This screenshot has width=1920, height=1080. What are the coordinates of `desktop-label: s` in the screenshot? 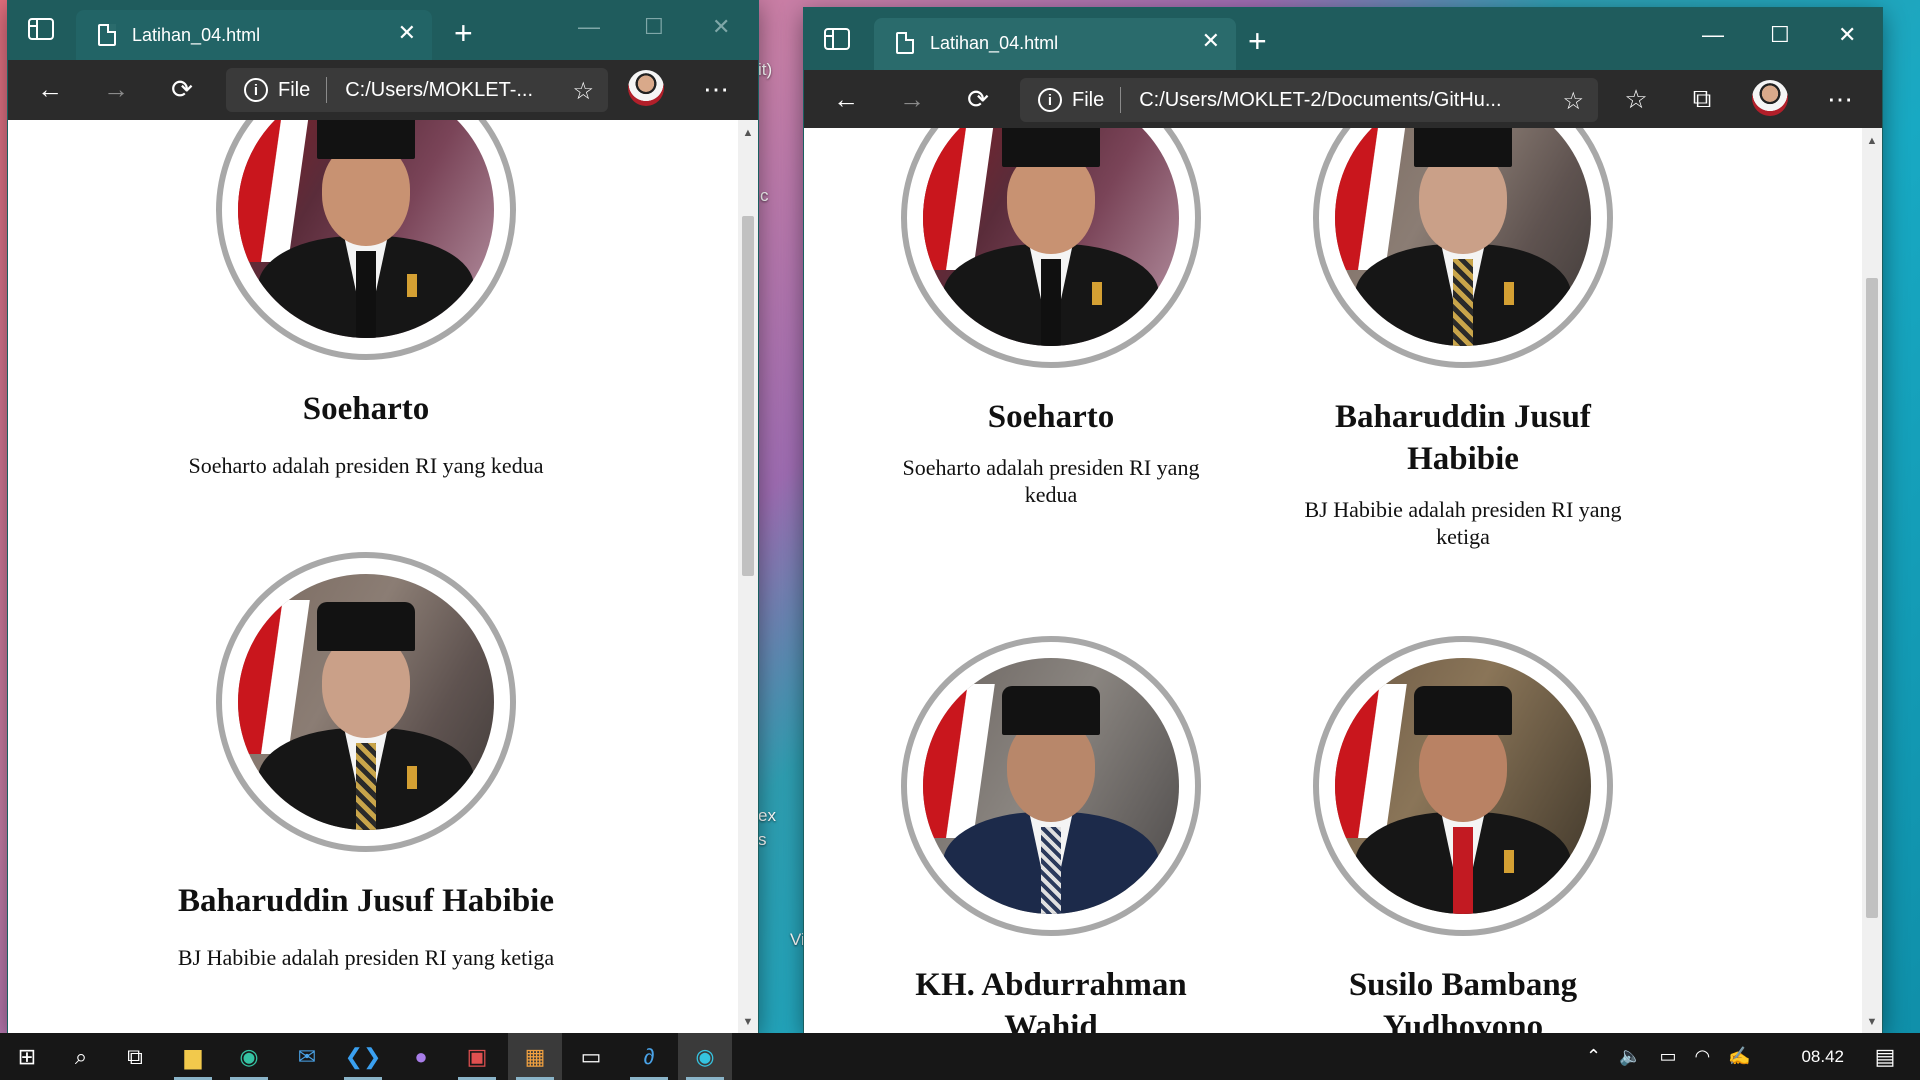 It's located at (762, 839).